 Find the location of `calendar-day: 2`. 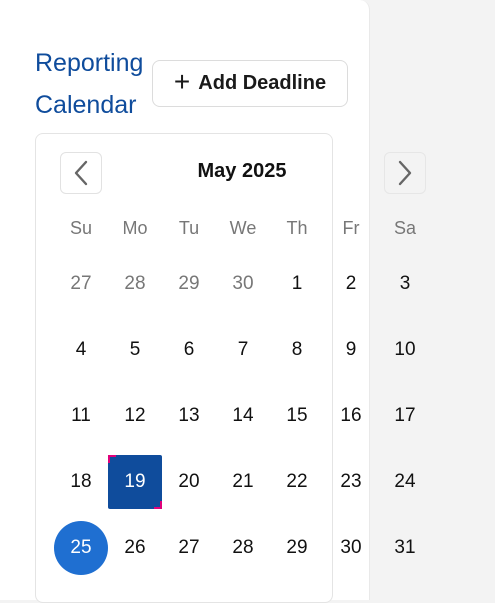

calendar-day: 2 is located at coordinates (351, 284).